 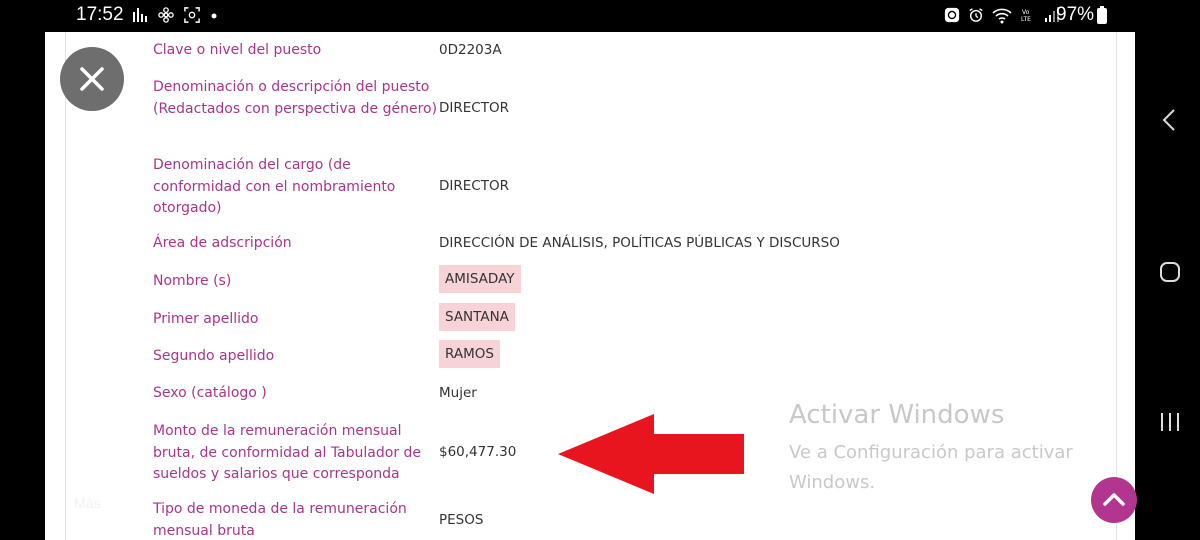 What do you see at coordinates (192, 281) in the screenshot?
I see `field-label: Nombre (s)` at bounding box center [192, 281].